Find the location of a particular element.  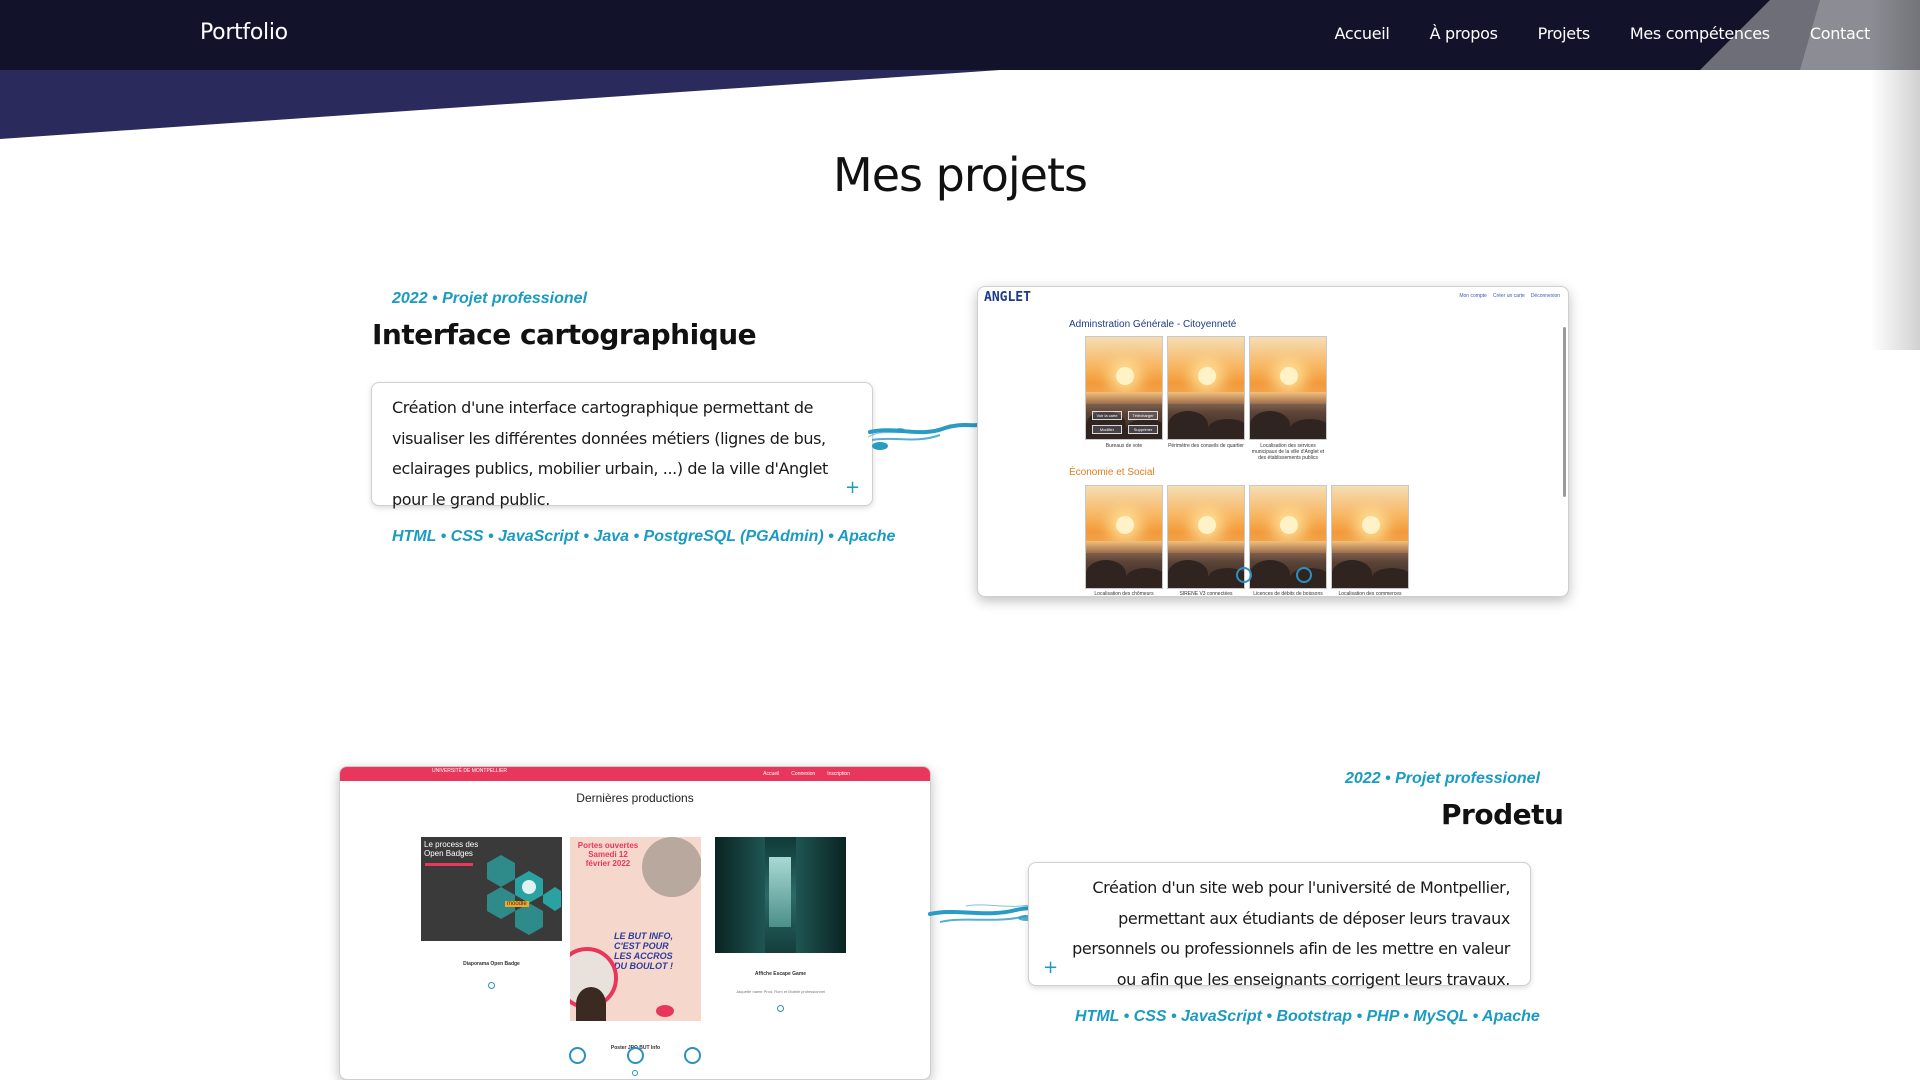

tile-button: Télécharger is located at coordinates (1143, 415).